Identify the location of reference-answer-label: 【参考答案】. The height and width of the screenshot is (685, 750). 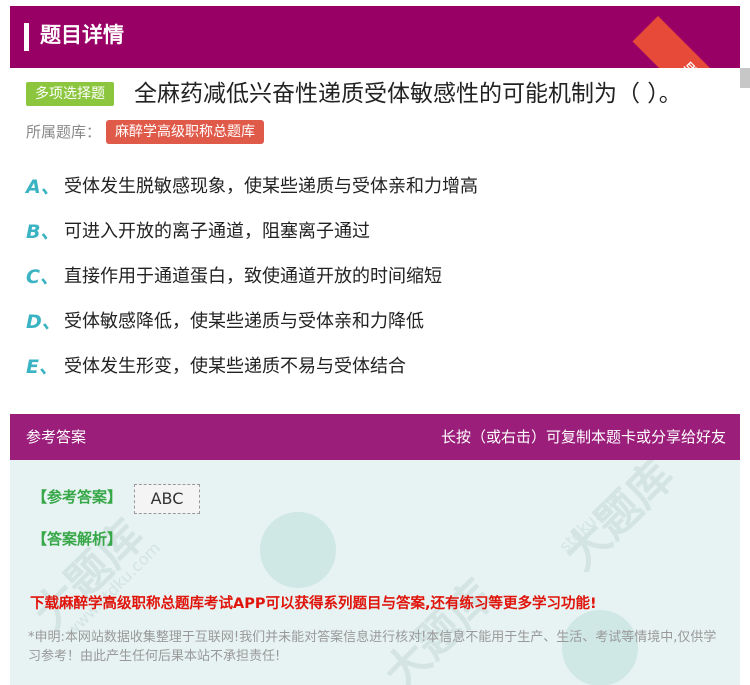
(77, 497).